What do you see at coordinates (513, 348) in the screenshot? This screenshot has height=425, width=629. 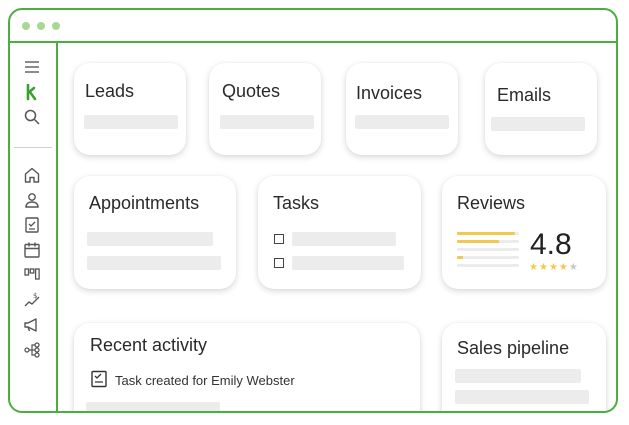 I see `sales-pipeline-title: Sales pipeline` at bounding box center [513, 348].